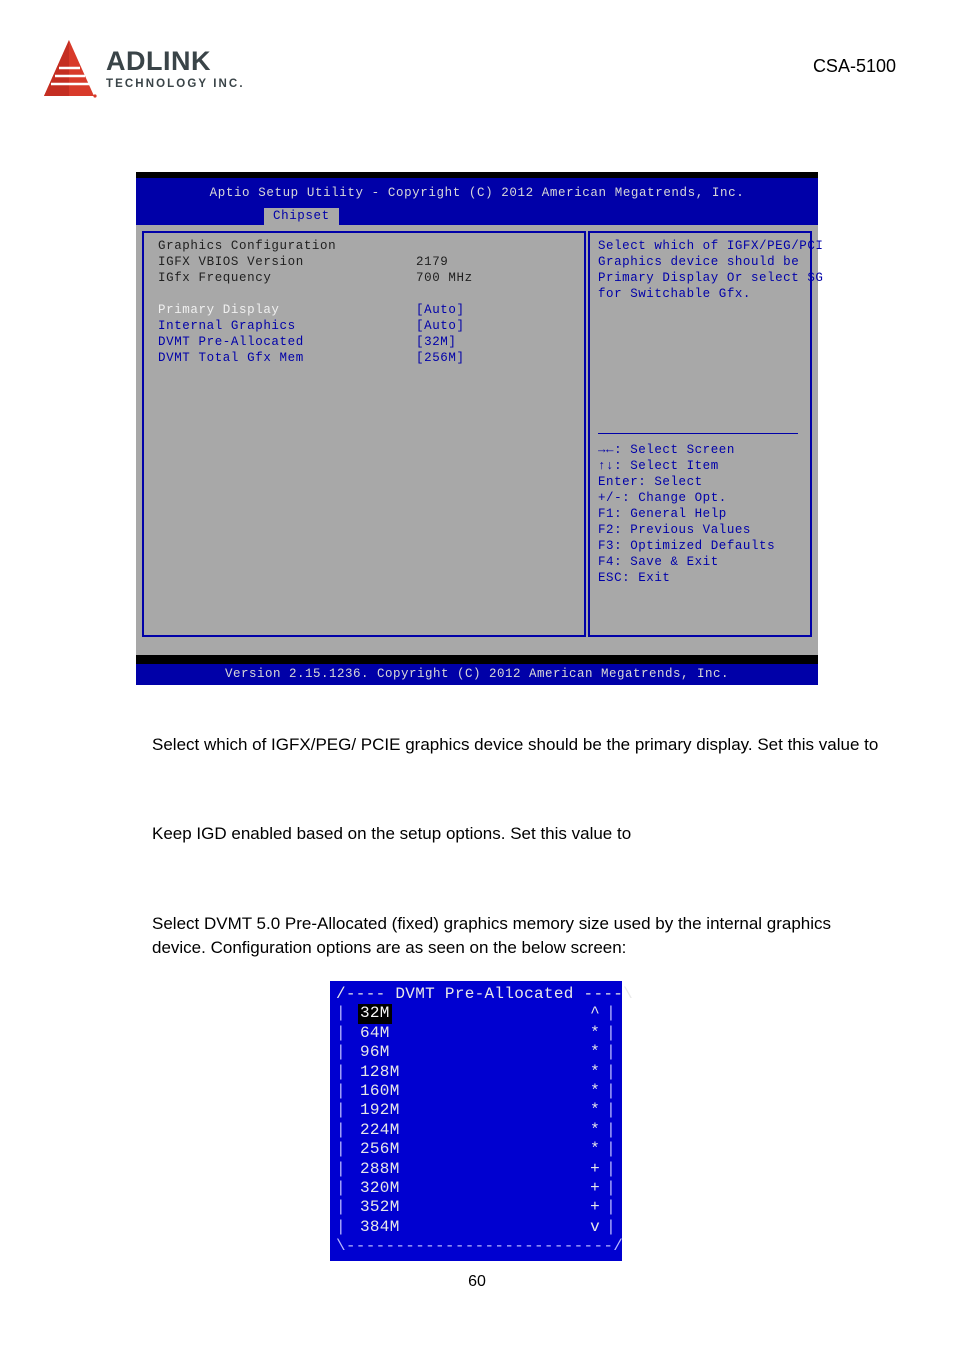 The width and height of the screenshot is (954, 1350). Describe the element at coordinates (375, 1014) in the screenshot. I see `dvmt-option-label: 32M` at that location.